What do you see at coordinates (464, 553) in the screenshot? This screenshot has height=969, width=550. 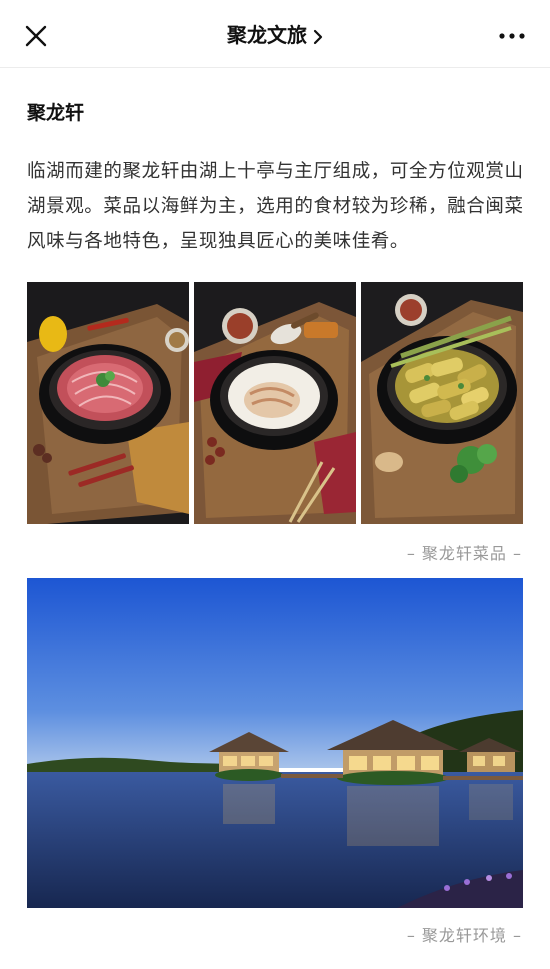 I see `gallery-caption: – 聚龙轩菜品 –` at bounding box center [464, 553].